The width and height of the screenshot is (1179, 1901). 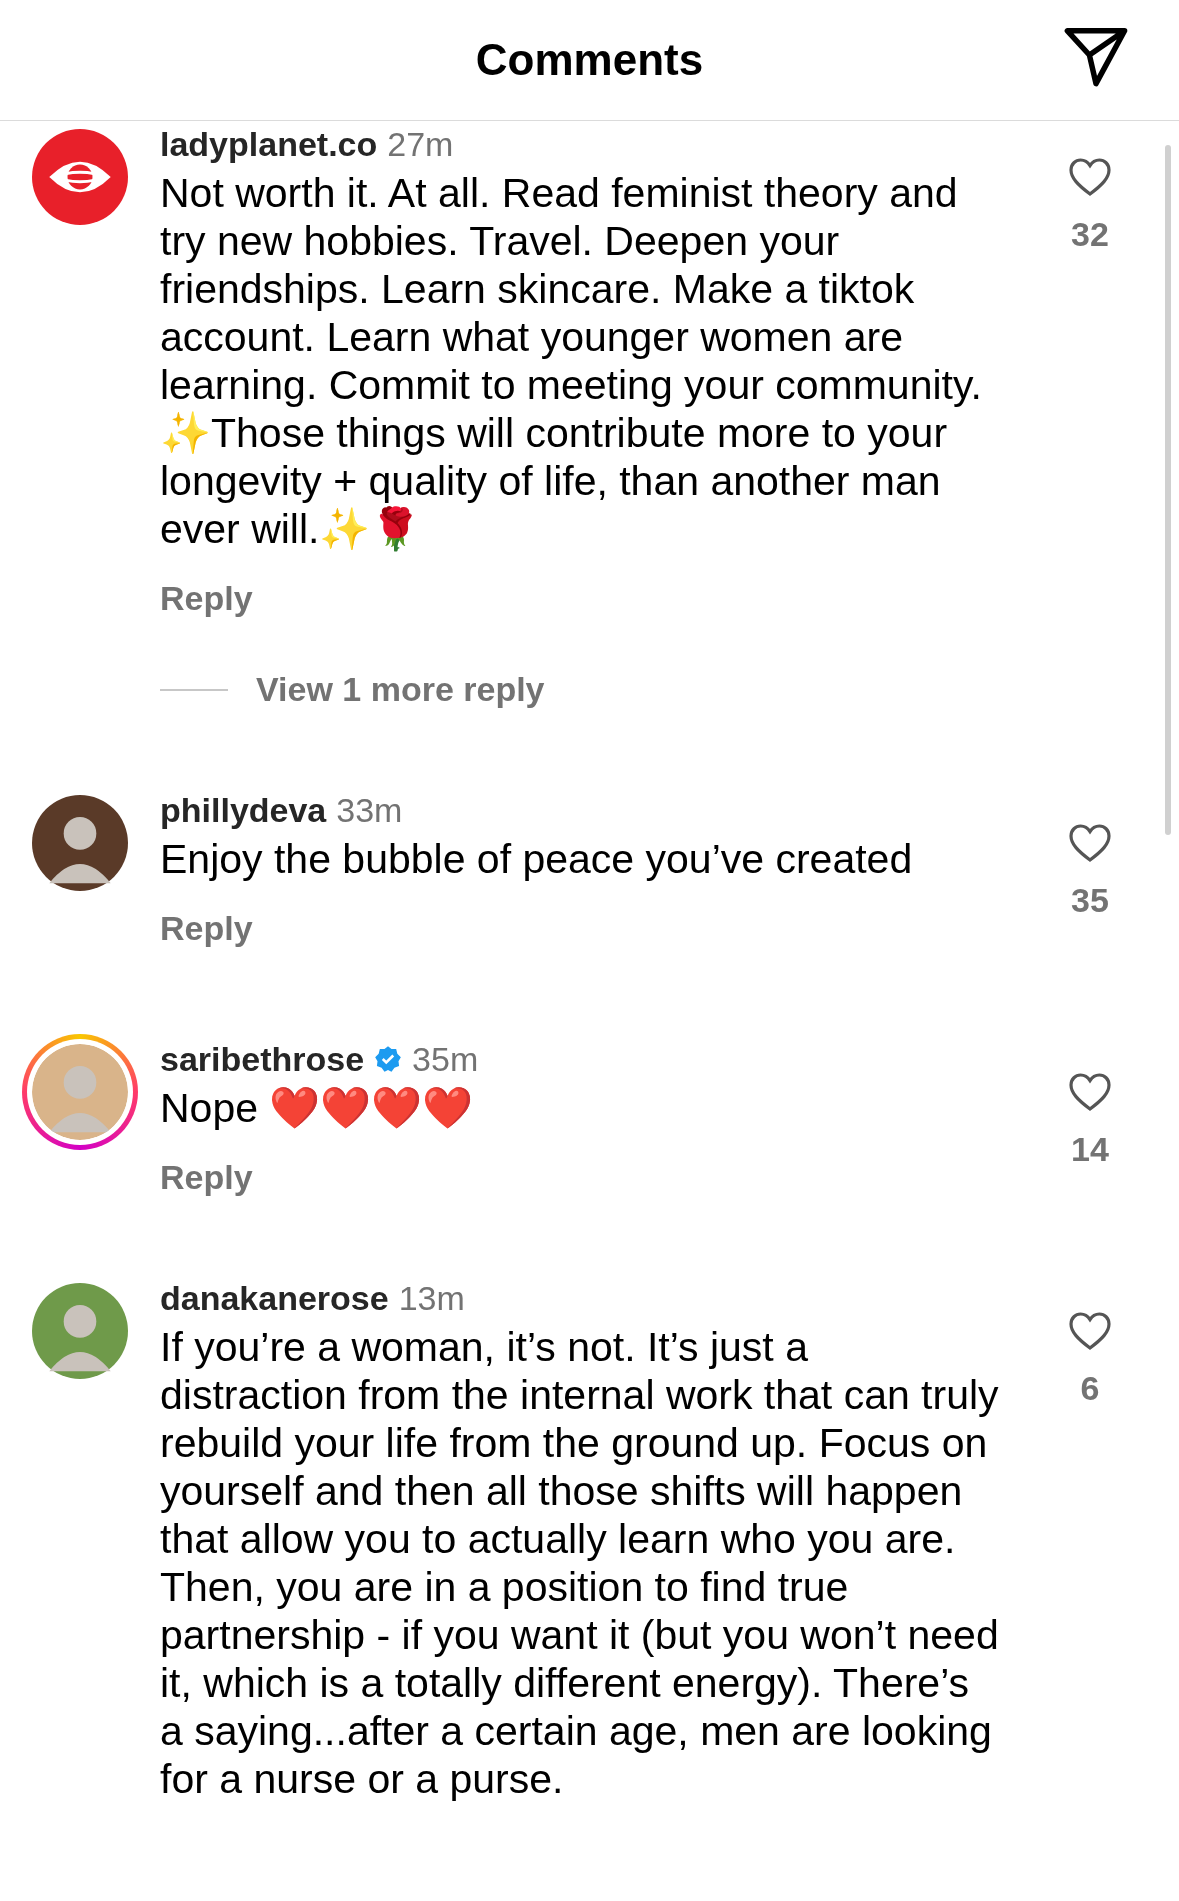 I want to click on username: danakanerose, so click(x=274, y=1298).